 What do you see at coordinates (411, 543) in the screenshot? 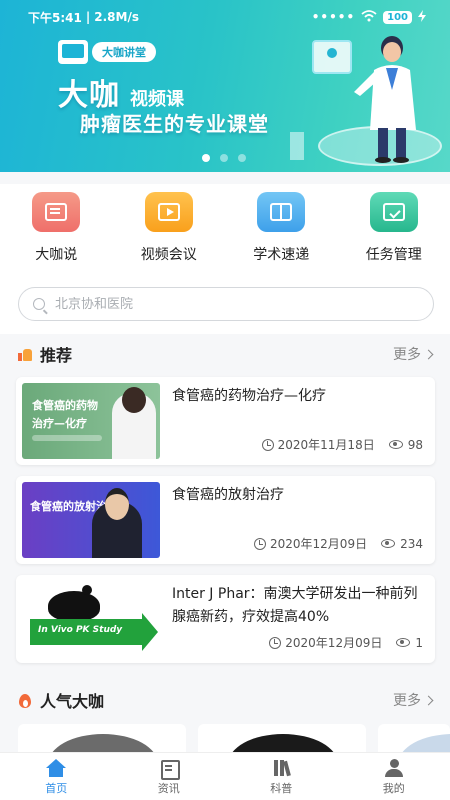
I see `article-views: 234` at bounding box center [411, 543].